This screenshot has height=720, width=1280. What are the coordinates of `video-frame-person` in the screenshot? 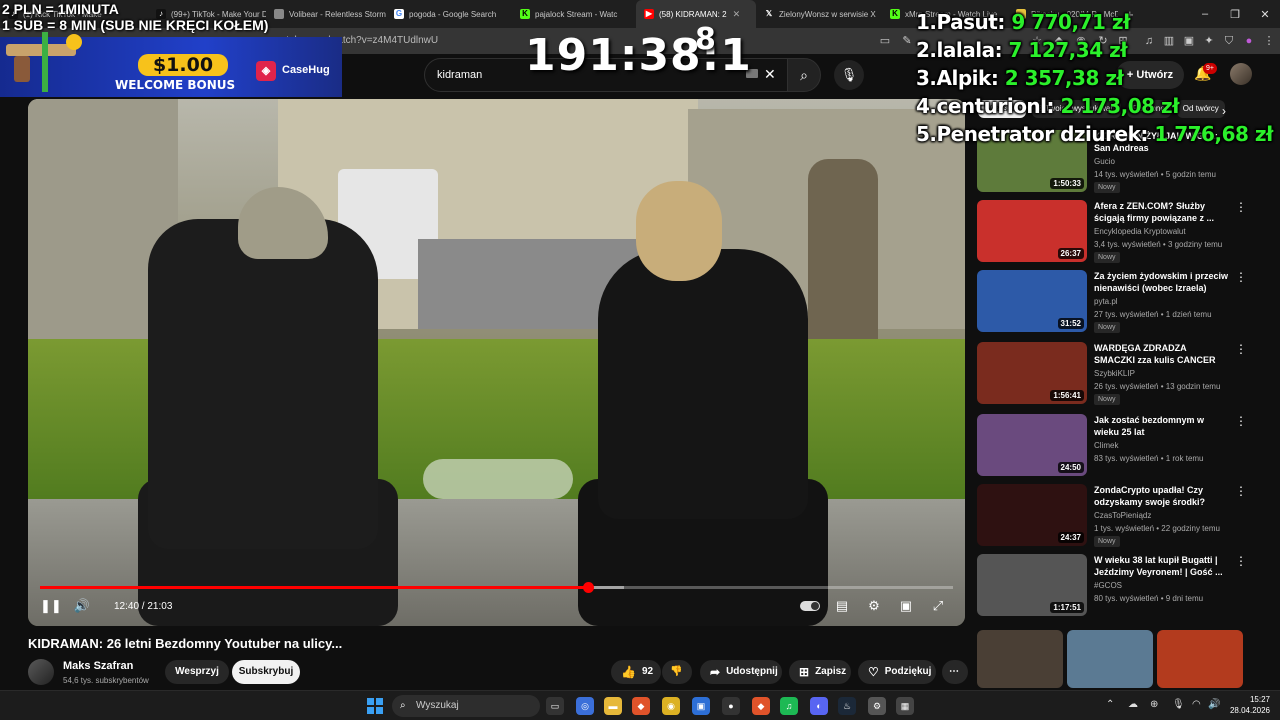 It's located at (263, 384).